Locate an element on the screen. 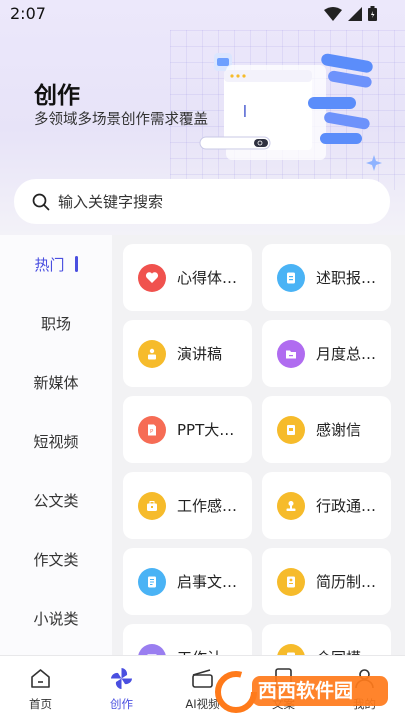 The width and height of the screenshot is (405, 720). template-card: 演讲稿 is located at coordinates (187, 353).